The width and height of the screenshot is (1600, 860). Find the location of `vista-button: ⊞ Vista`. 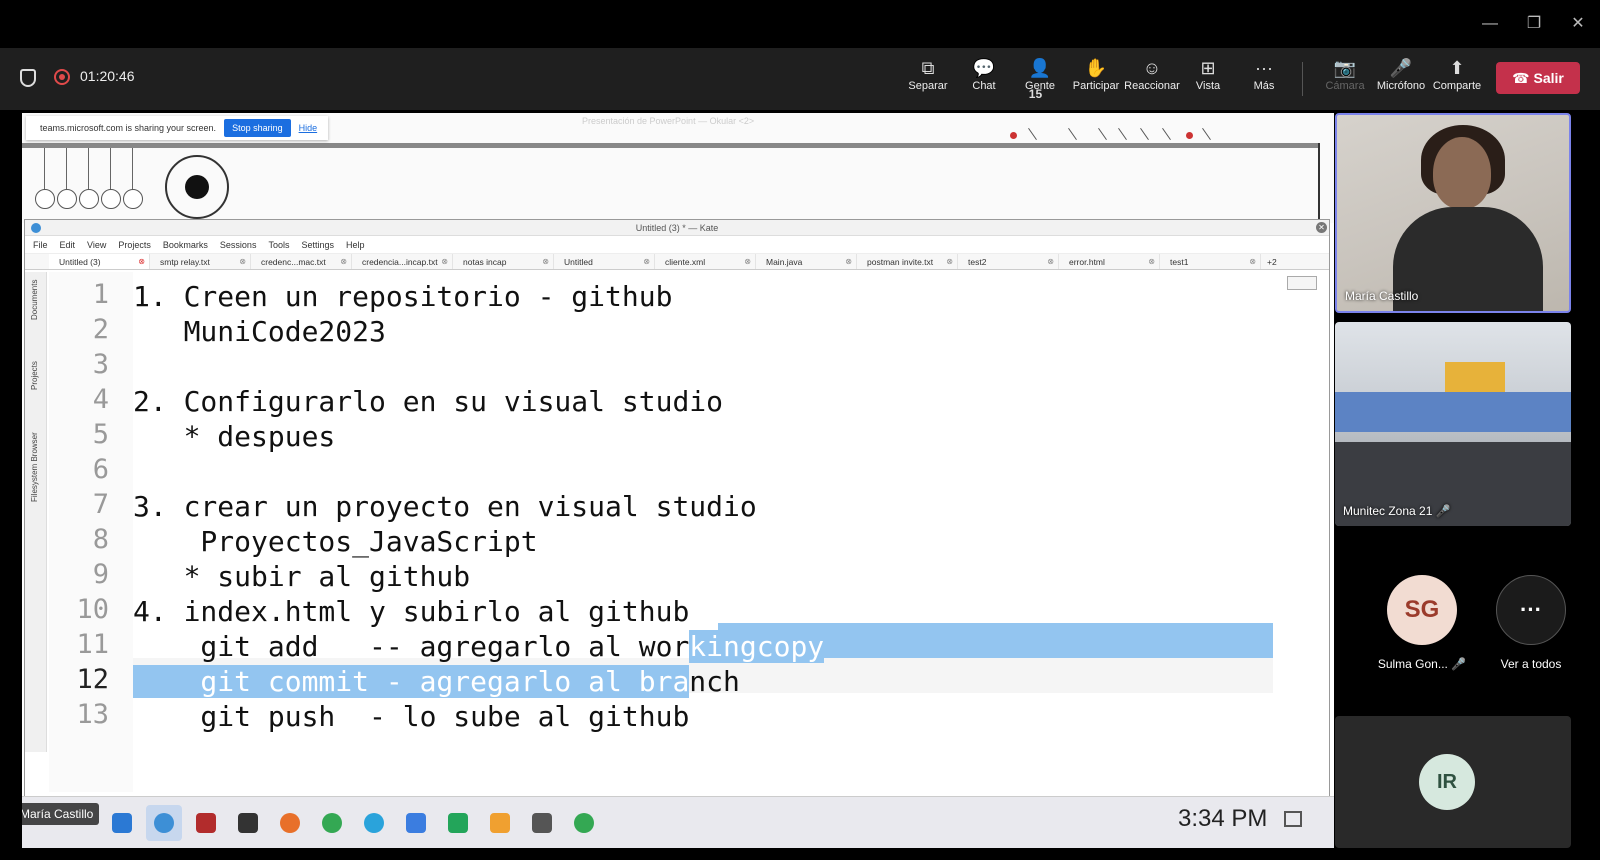

vista-button: ⊞ Vista is located at coordinates (1208, 76).